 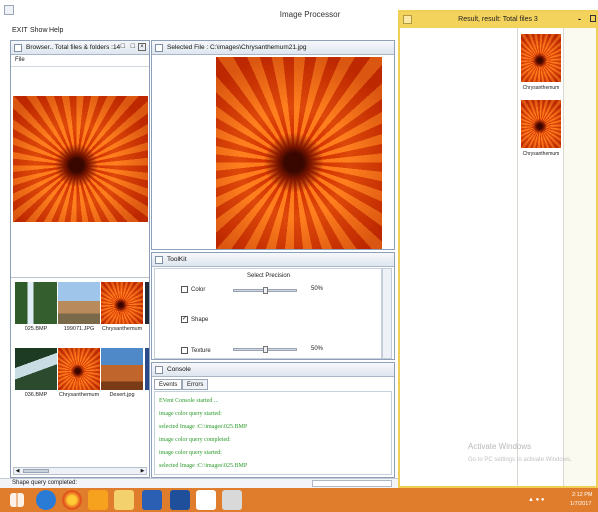 I want to click on shape-label: Shape, so click(x=200, y=320).